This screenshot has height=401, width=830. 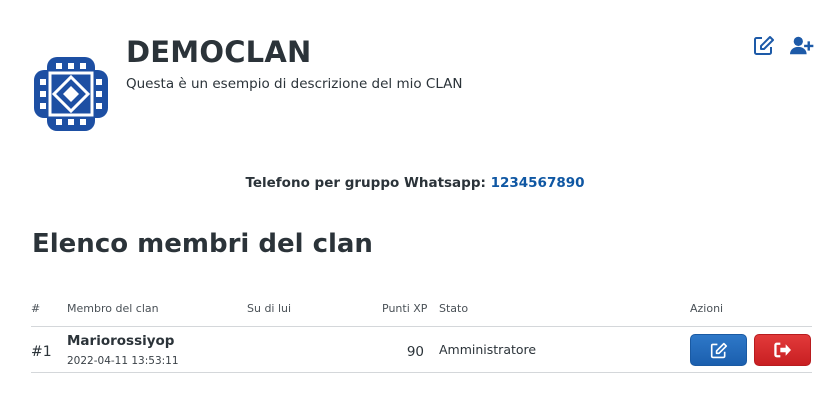 I want to click on edit-icon, so click(x=718, y=350).